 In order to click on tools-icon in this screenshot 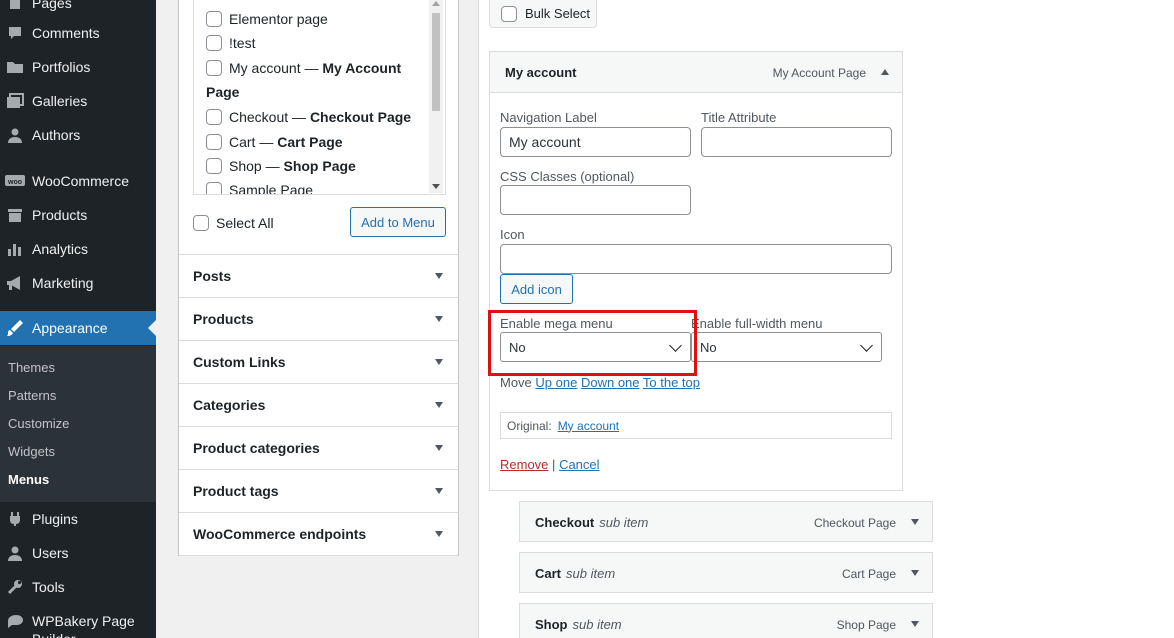, I will do `click(15, 587)`.